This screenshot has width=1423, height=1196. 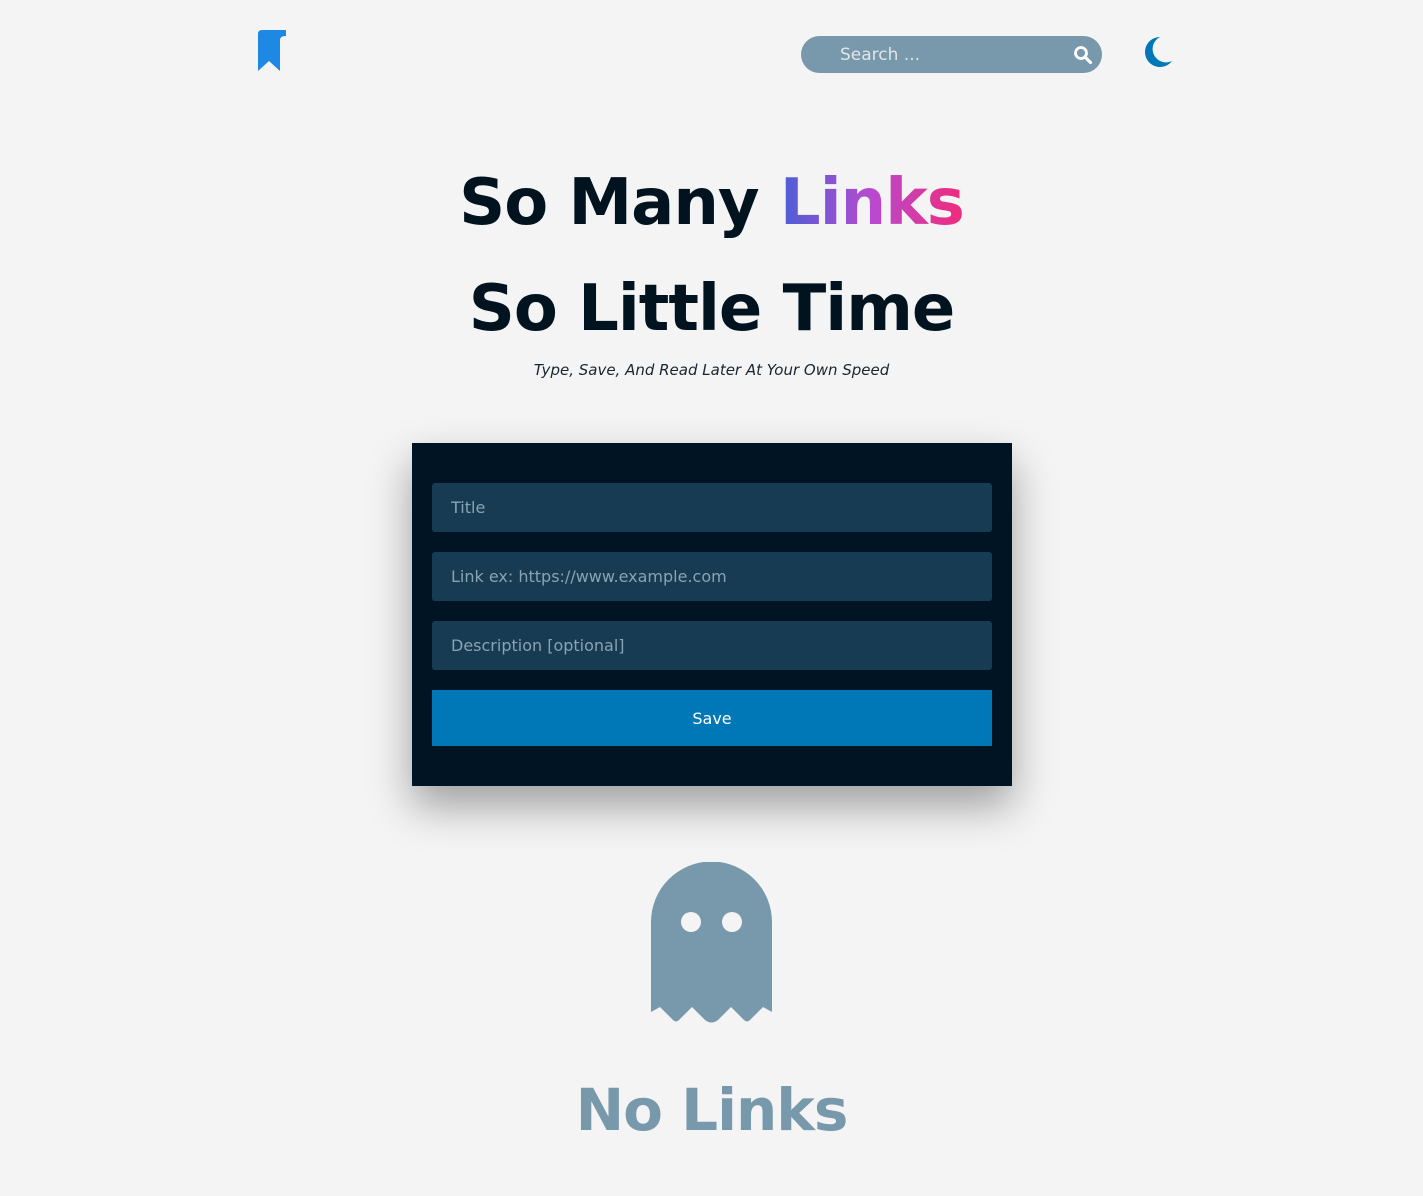 I want to click on add-link-form: Save, so click(x=712, y=614).